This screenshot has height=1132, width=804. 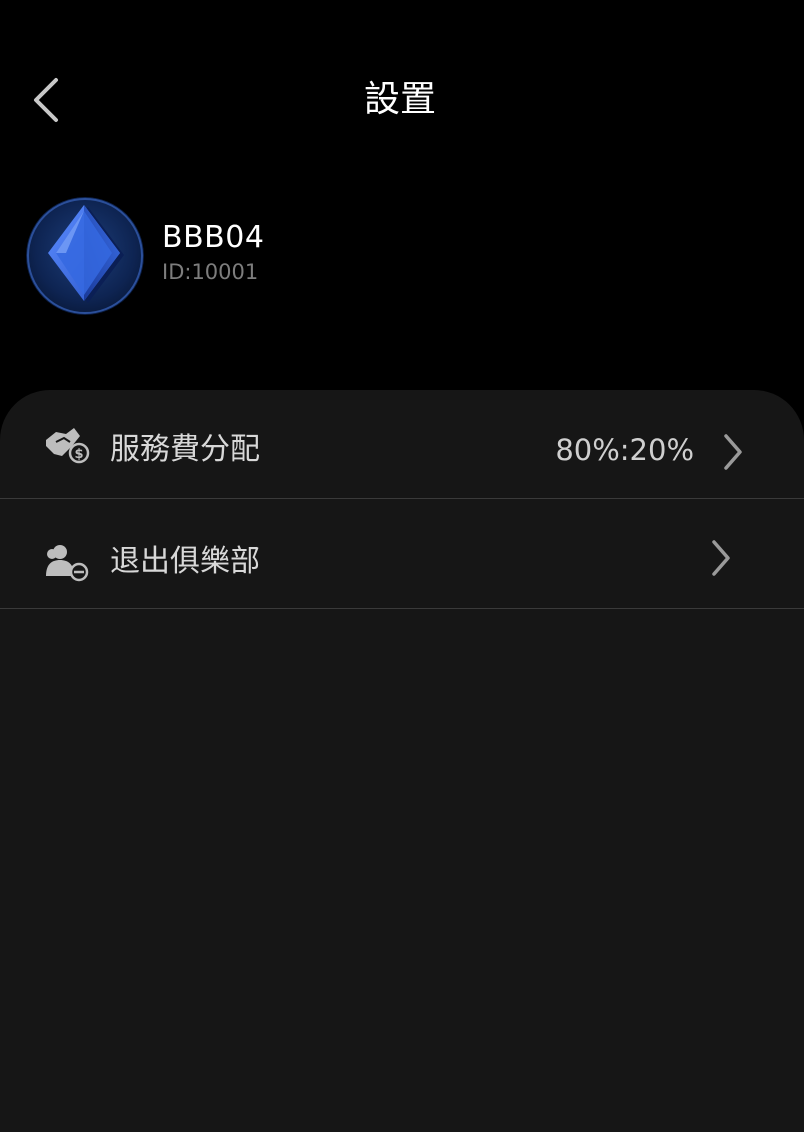 What do you see at coordinates (402, 554) in the screenshot?
I see `leave-club-row: 退出俱樂部` at bounding box center [402, 554].